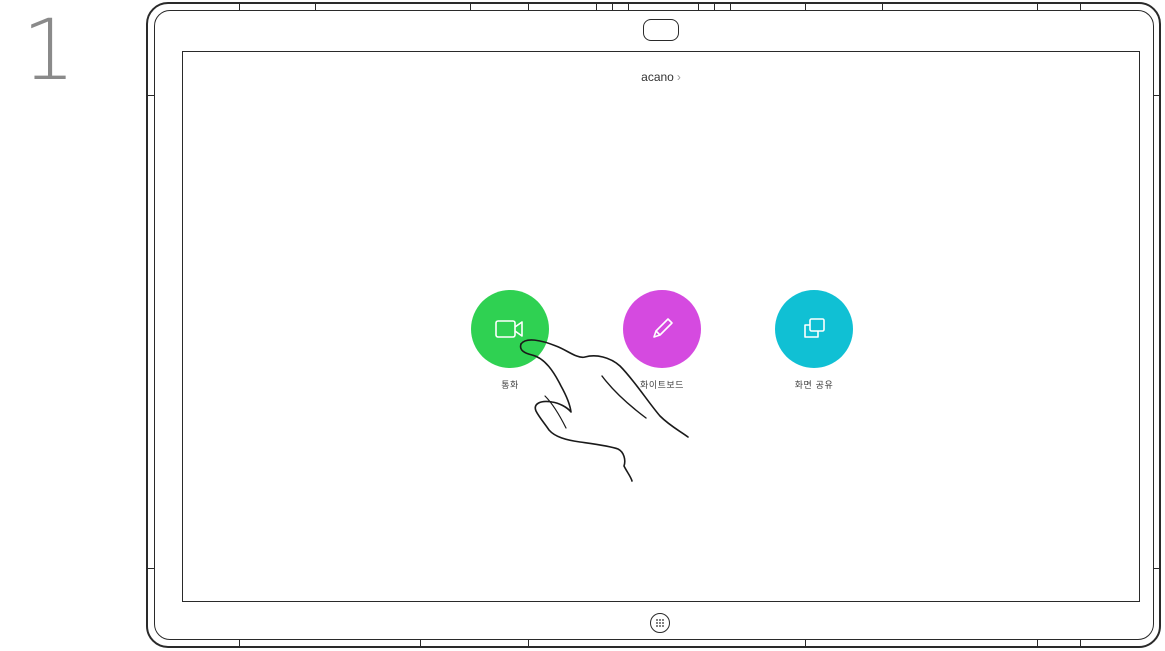 The image size is (1165, 651). I want to click on device-name-label: acano, so click(657, 77).